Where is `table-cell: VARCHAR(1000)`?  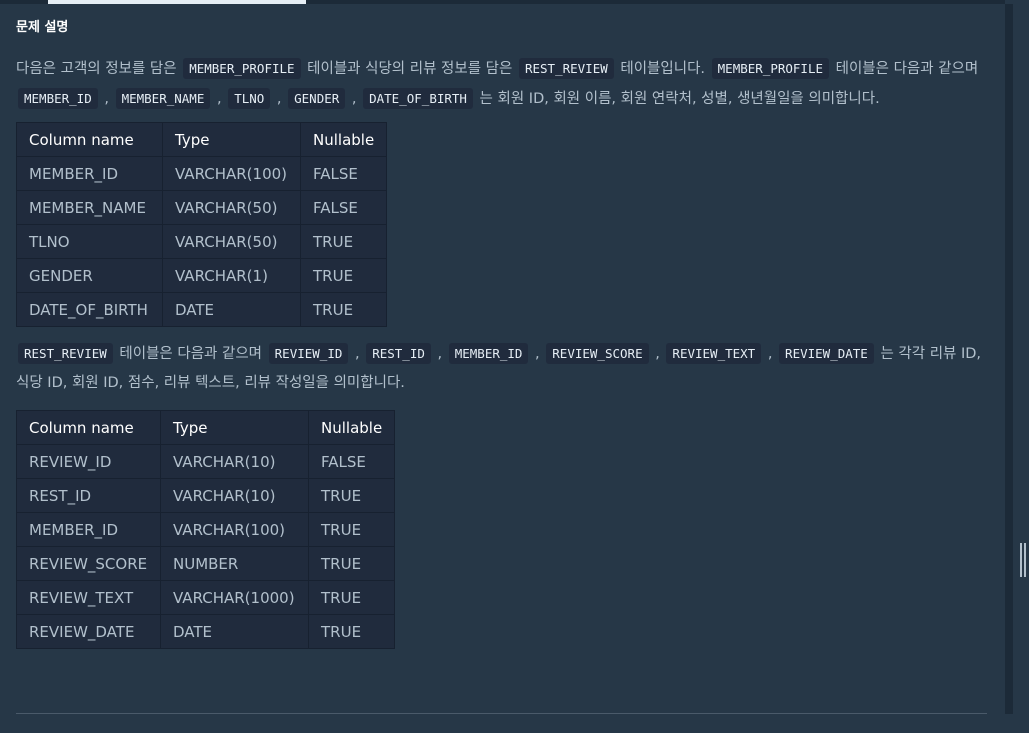
table-cell: VARCHAR(1000) is located at coordinates (234, 597).